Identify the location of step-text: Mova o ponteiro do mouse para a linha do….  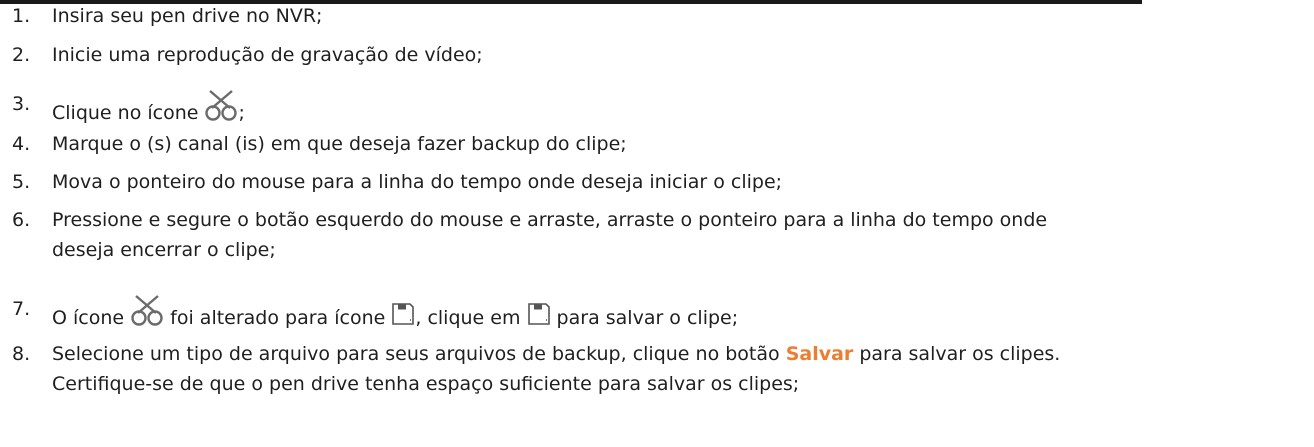
(417, 182).